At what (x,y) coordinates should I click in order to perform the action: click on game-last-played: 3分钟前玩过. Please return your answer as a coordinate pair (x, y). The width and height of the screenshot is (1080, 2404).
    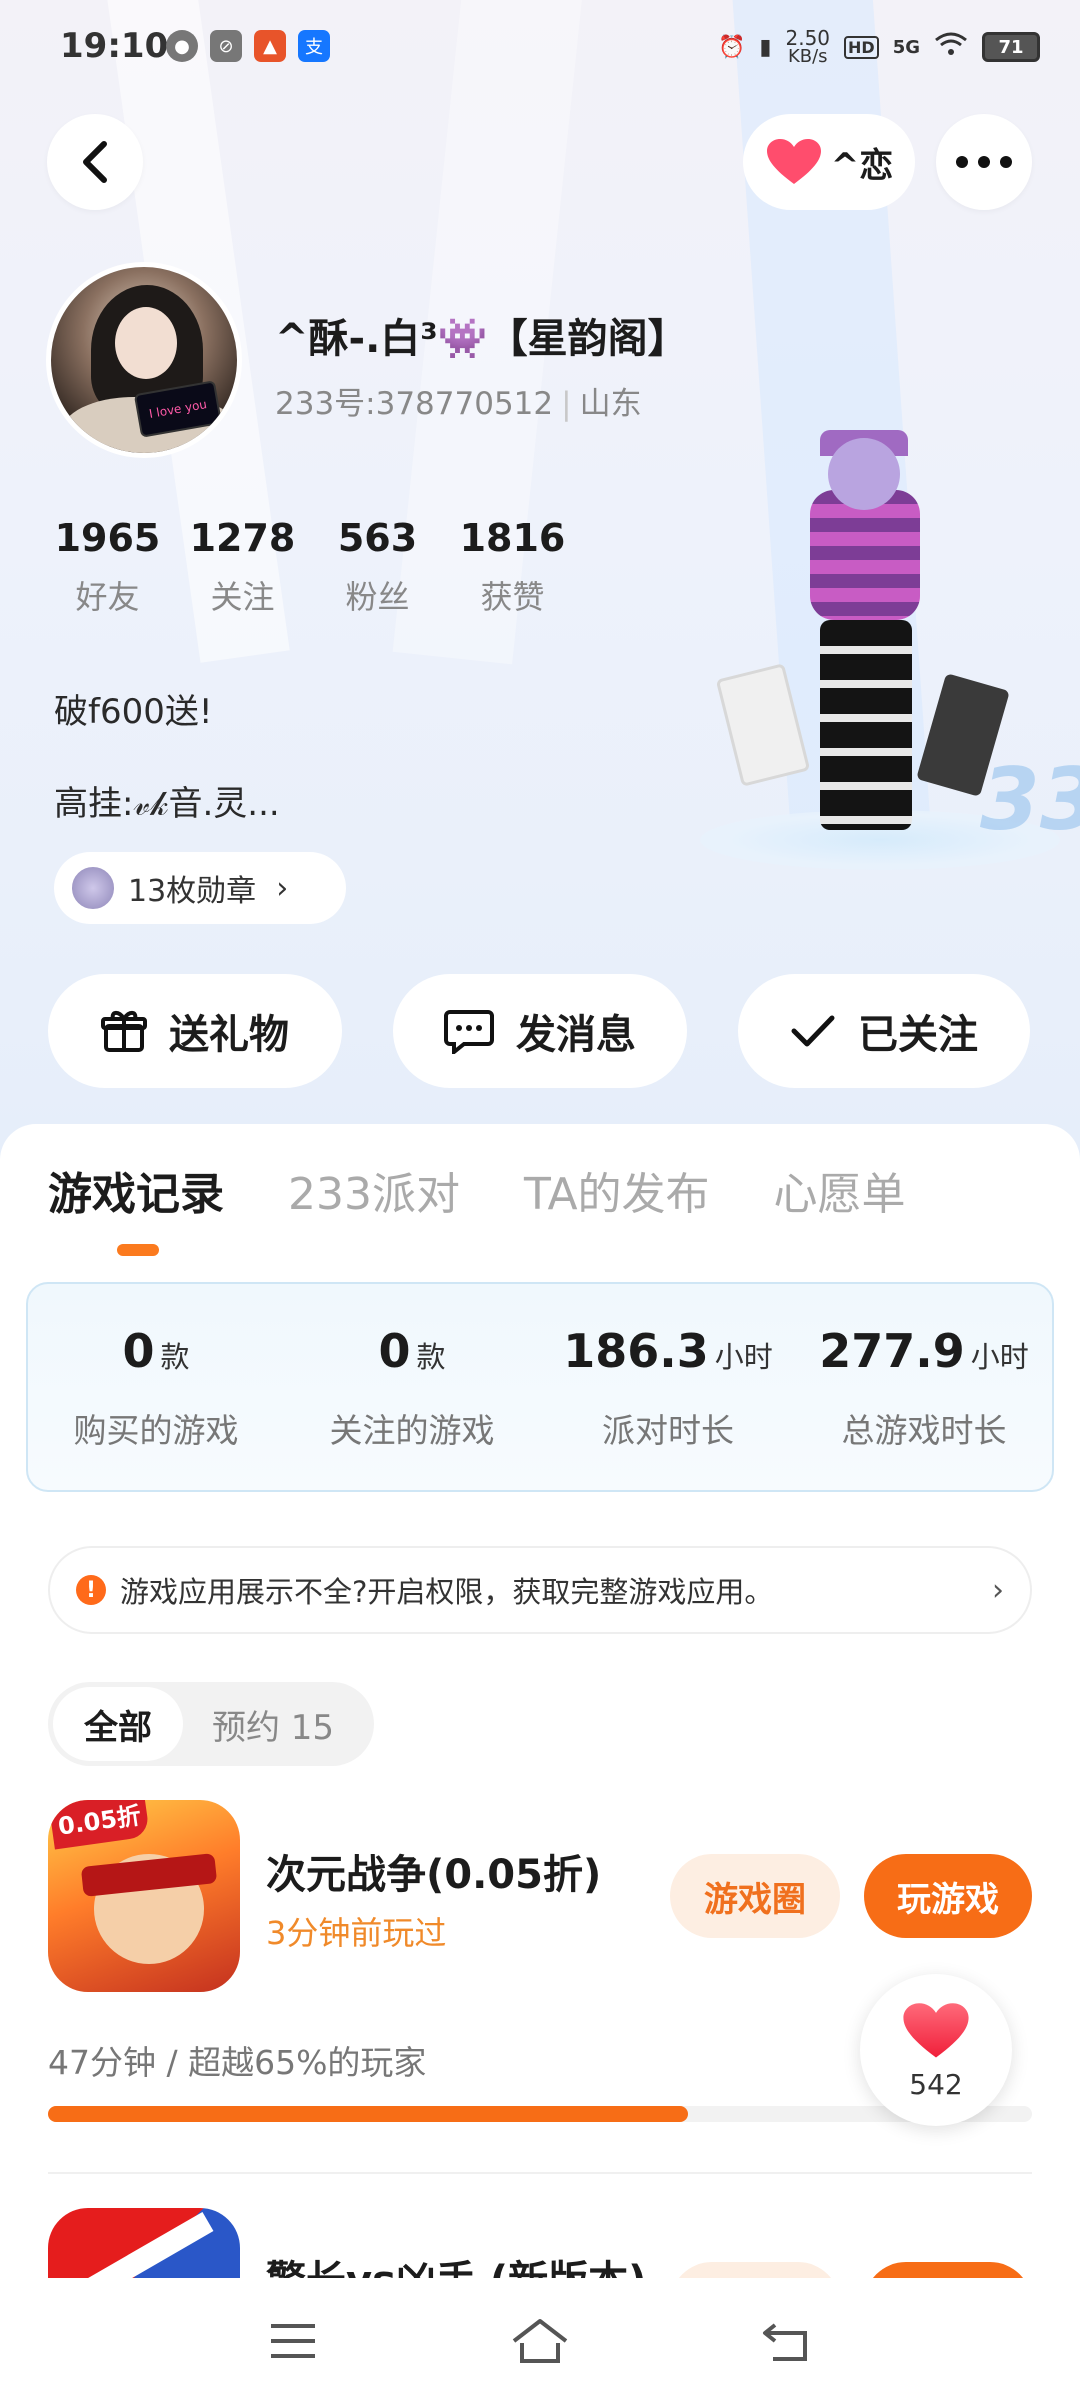
    Looking at the image, I should click on (356, 1933).